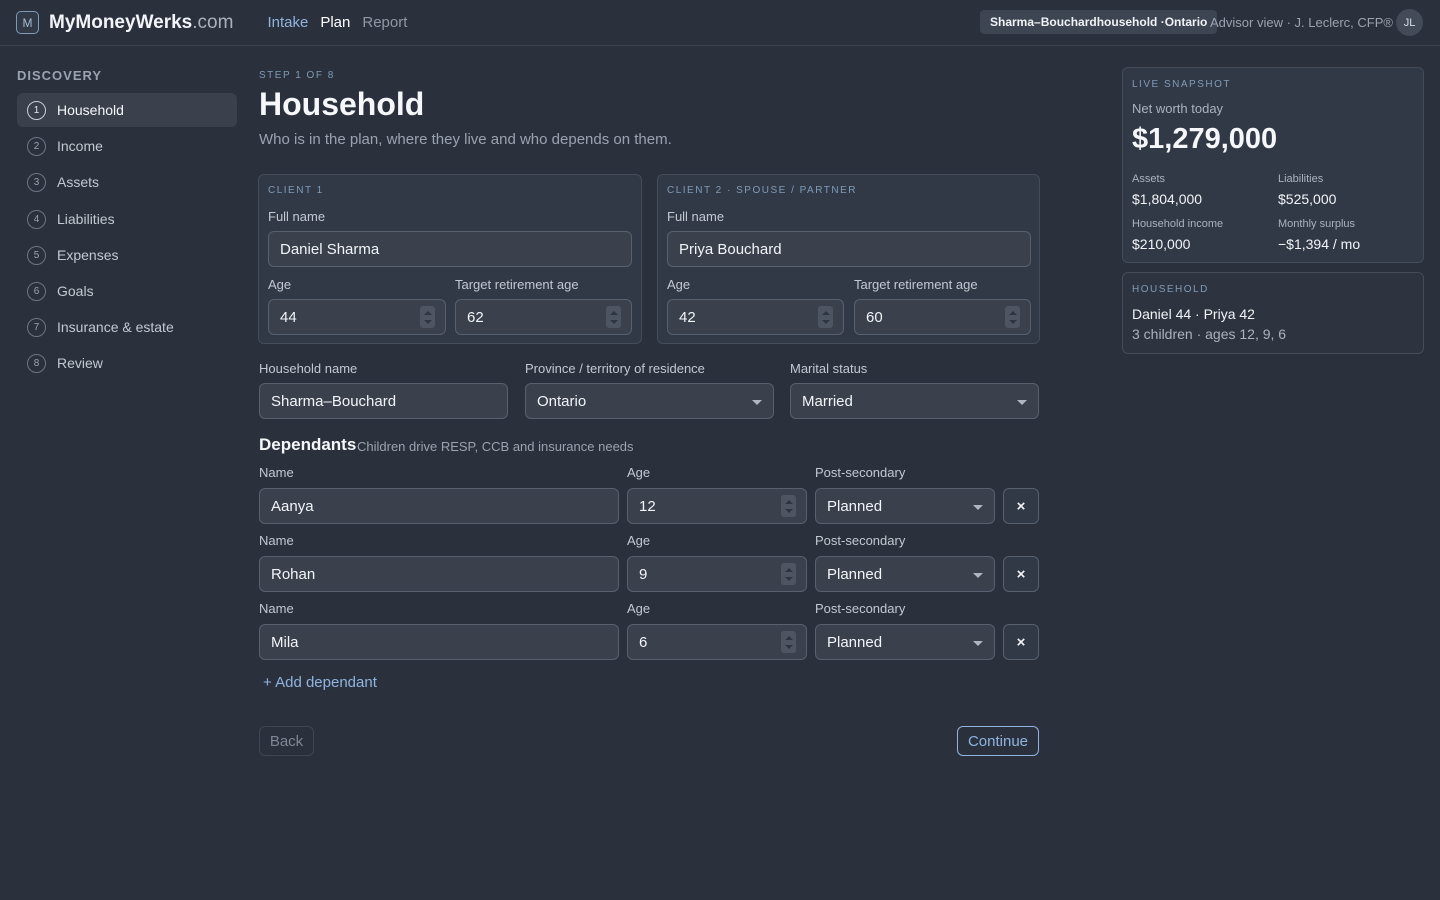 The height and width of the screenshot is (900, 1440). What do you see at coordinates (439, 574) in the screenshot?
I see `dependant-name-input: Rohan` at bounding box center [439, 574].